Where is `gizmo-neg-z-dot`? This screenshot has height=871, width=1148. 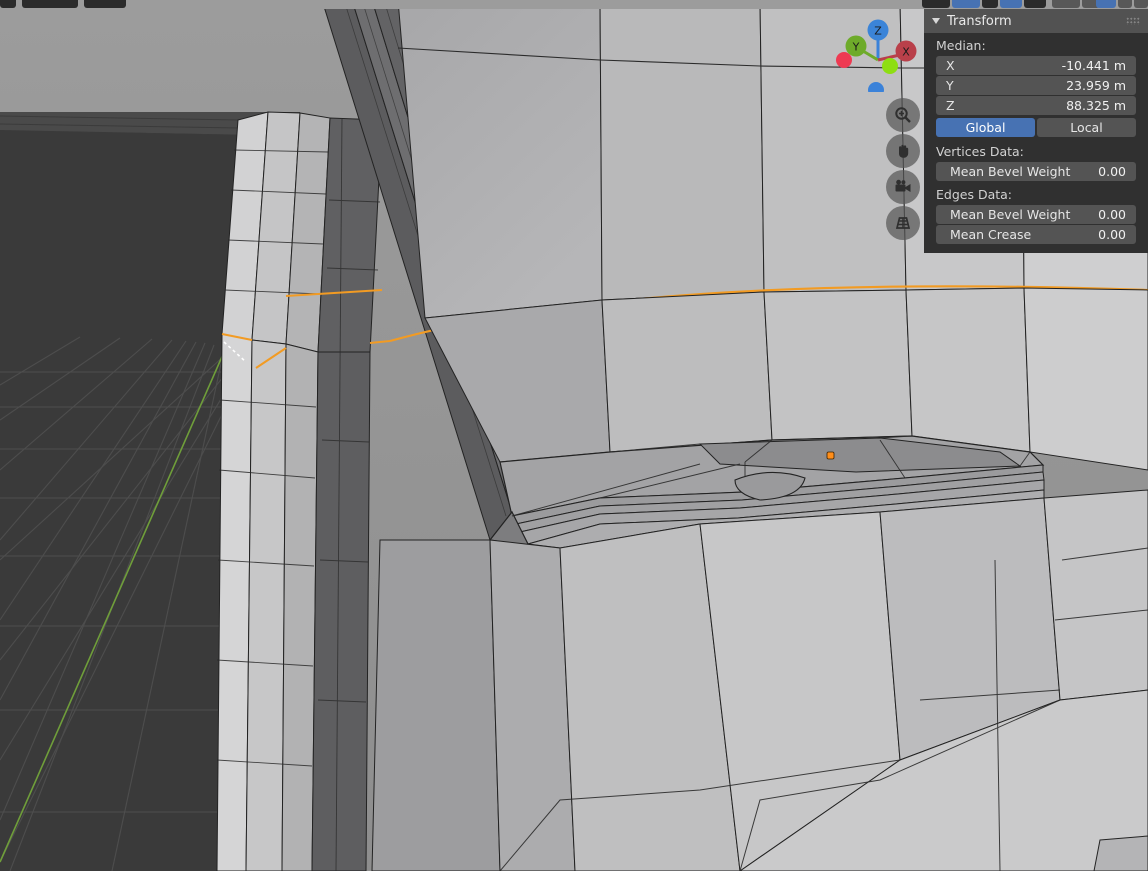
gizmo-neg-z-dot is located at coordinates (876, 90).